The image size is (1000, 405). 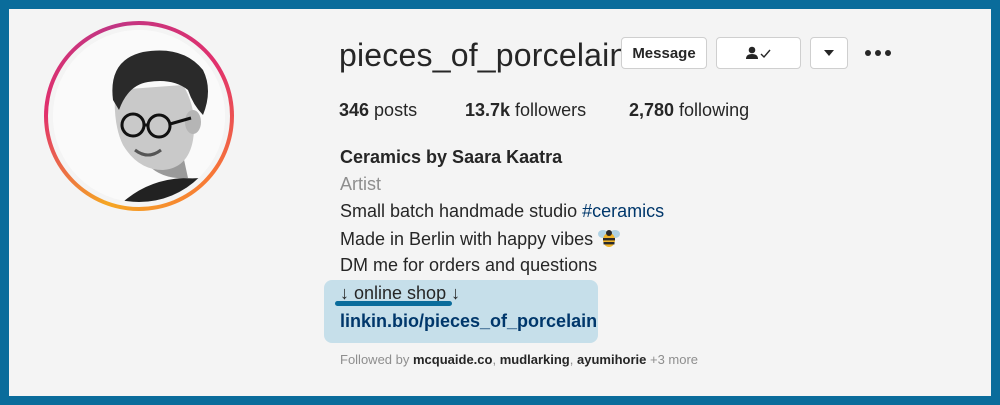 I want to click on followers-label: followers, so click(x=548, y=110).